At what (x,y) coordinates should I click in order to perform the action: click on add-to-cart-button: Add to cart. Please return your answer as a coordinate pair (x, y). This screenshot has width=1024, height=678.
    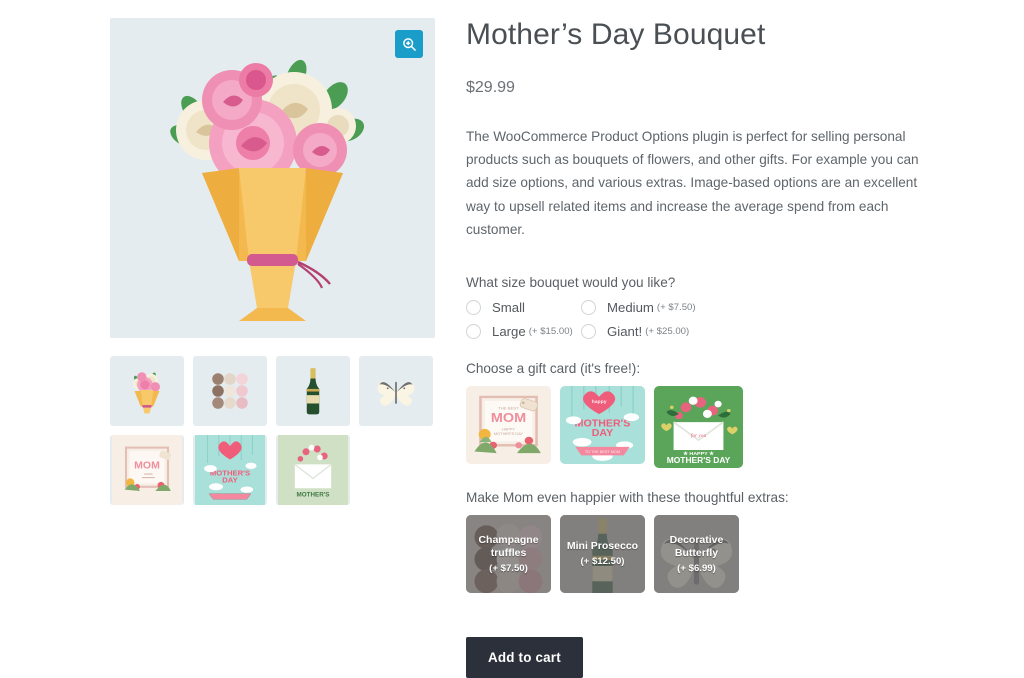
    Looking at the image, I should click on (524, 657).